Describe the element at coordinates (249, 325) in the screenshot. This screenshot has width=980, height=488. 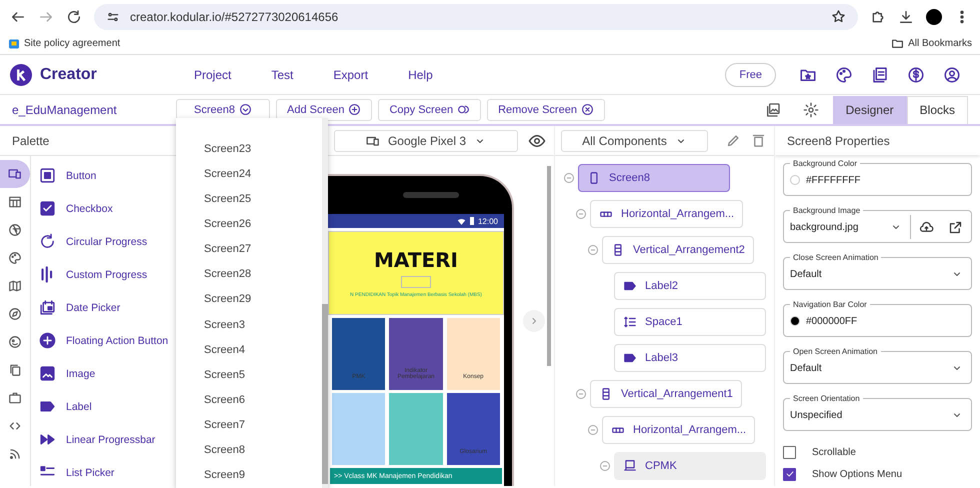
I see `menu-item: Screen3` at that location.